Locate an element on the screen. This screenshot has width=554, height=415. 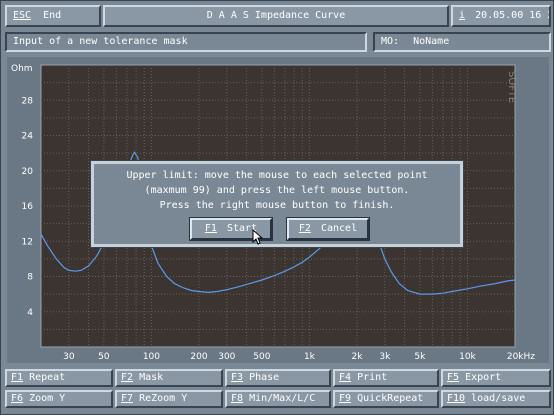
x-tick-label: 100 is located at coordinates (151, 357).